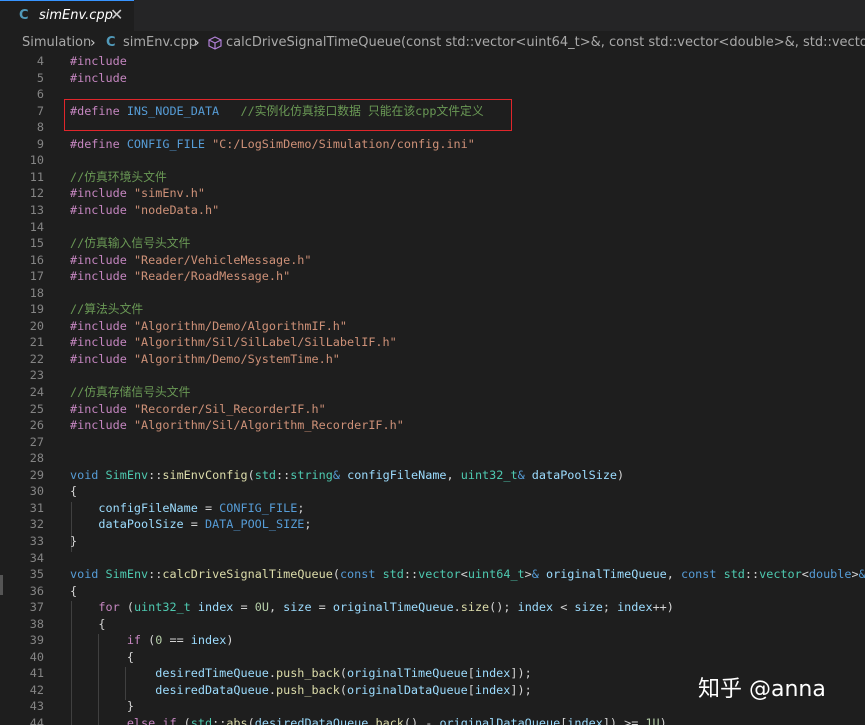  What do you see at coordinates (130, 243) in the screenshot?
I see `code-token: //仿真输入信号头文件` at bounding box center [130, 243].